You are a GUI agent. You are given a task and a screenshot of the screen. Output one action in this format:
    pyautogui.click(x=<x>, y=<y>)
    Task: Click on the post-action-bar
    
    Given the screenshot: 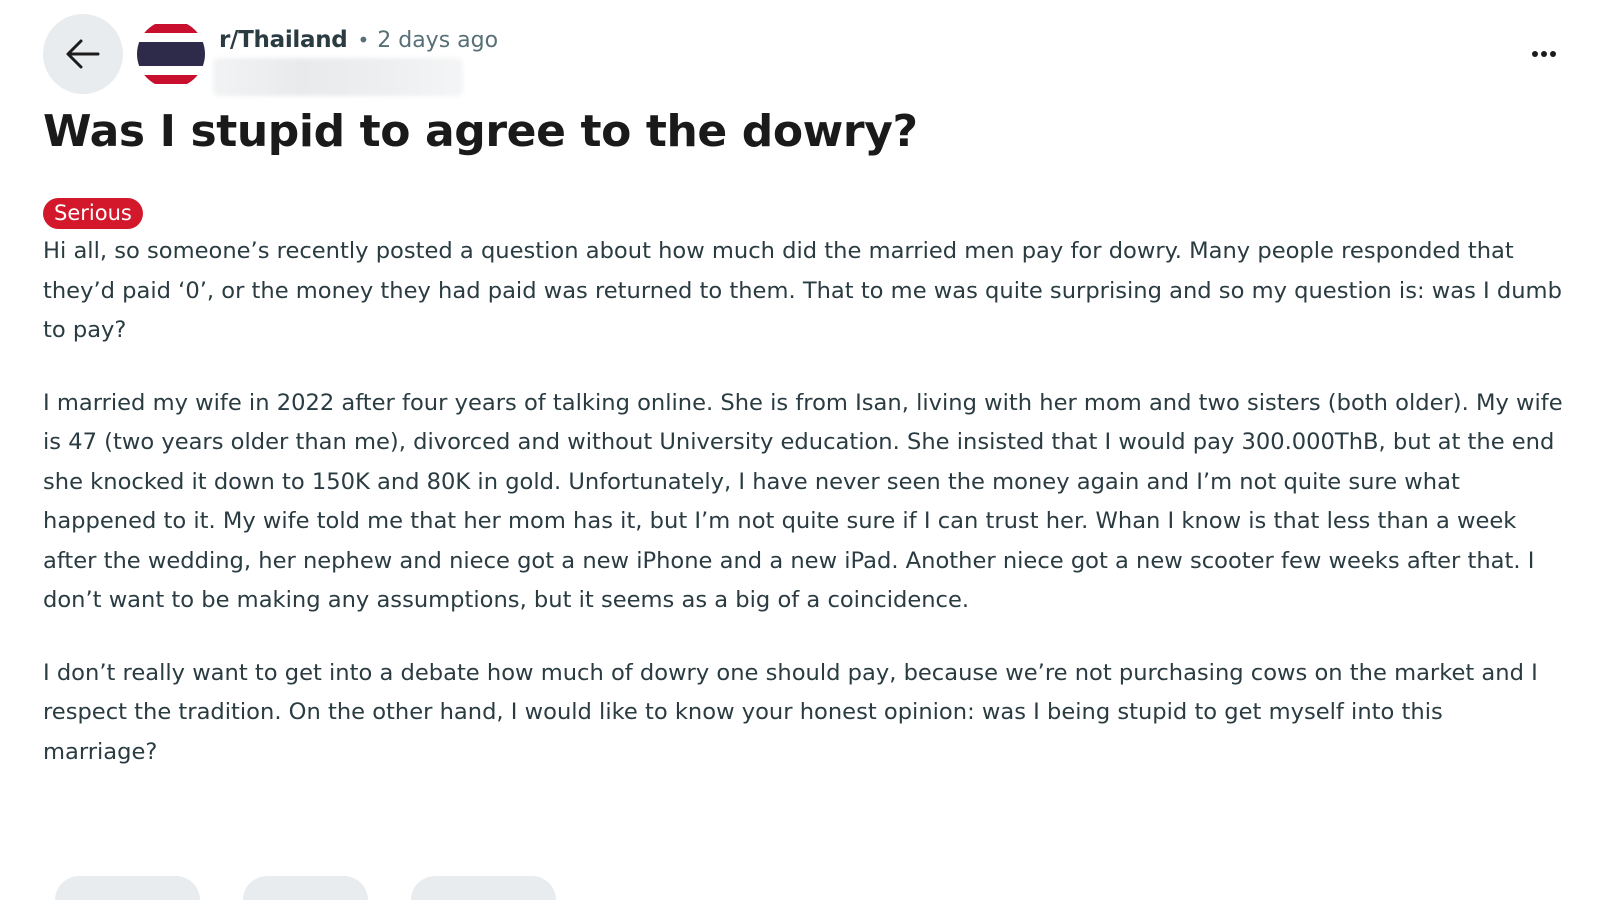 What is the action you would take?
    pyautogui.click(x=321, y=888)
    